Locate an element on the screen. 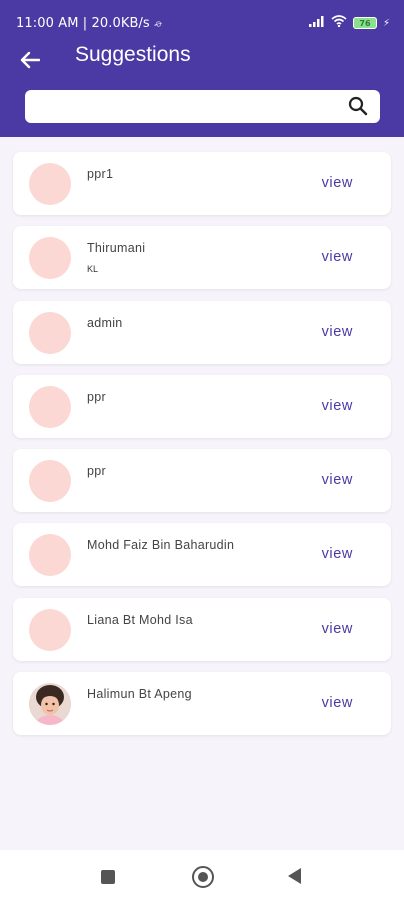 The width and height of the screenshot is (404, 900). charging-icon: ⚡ is located at coordinates (386, 23).